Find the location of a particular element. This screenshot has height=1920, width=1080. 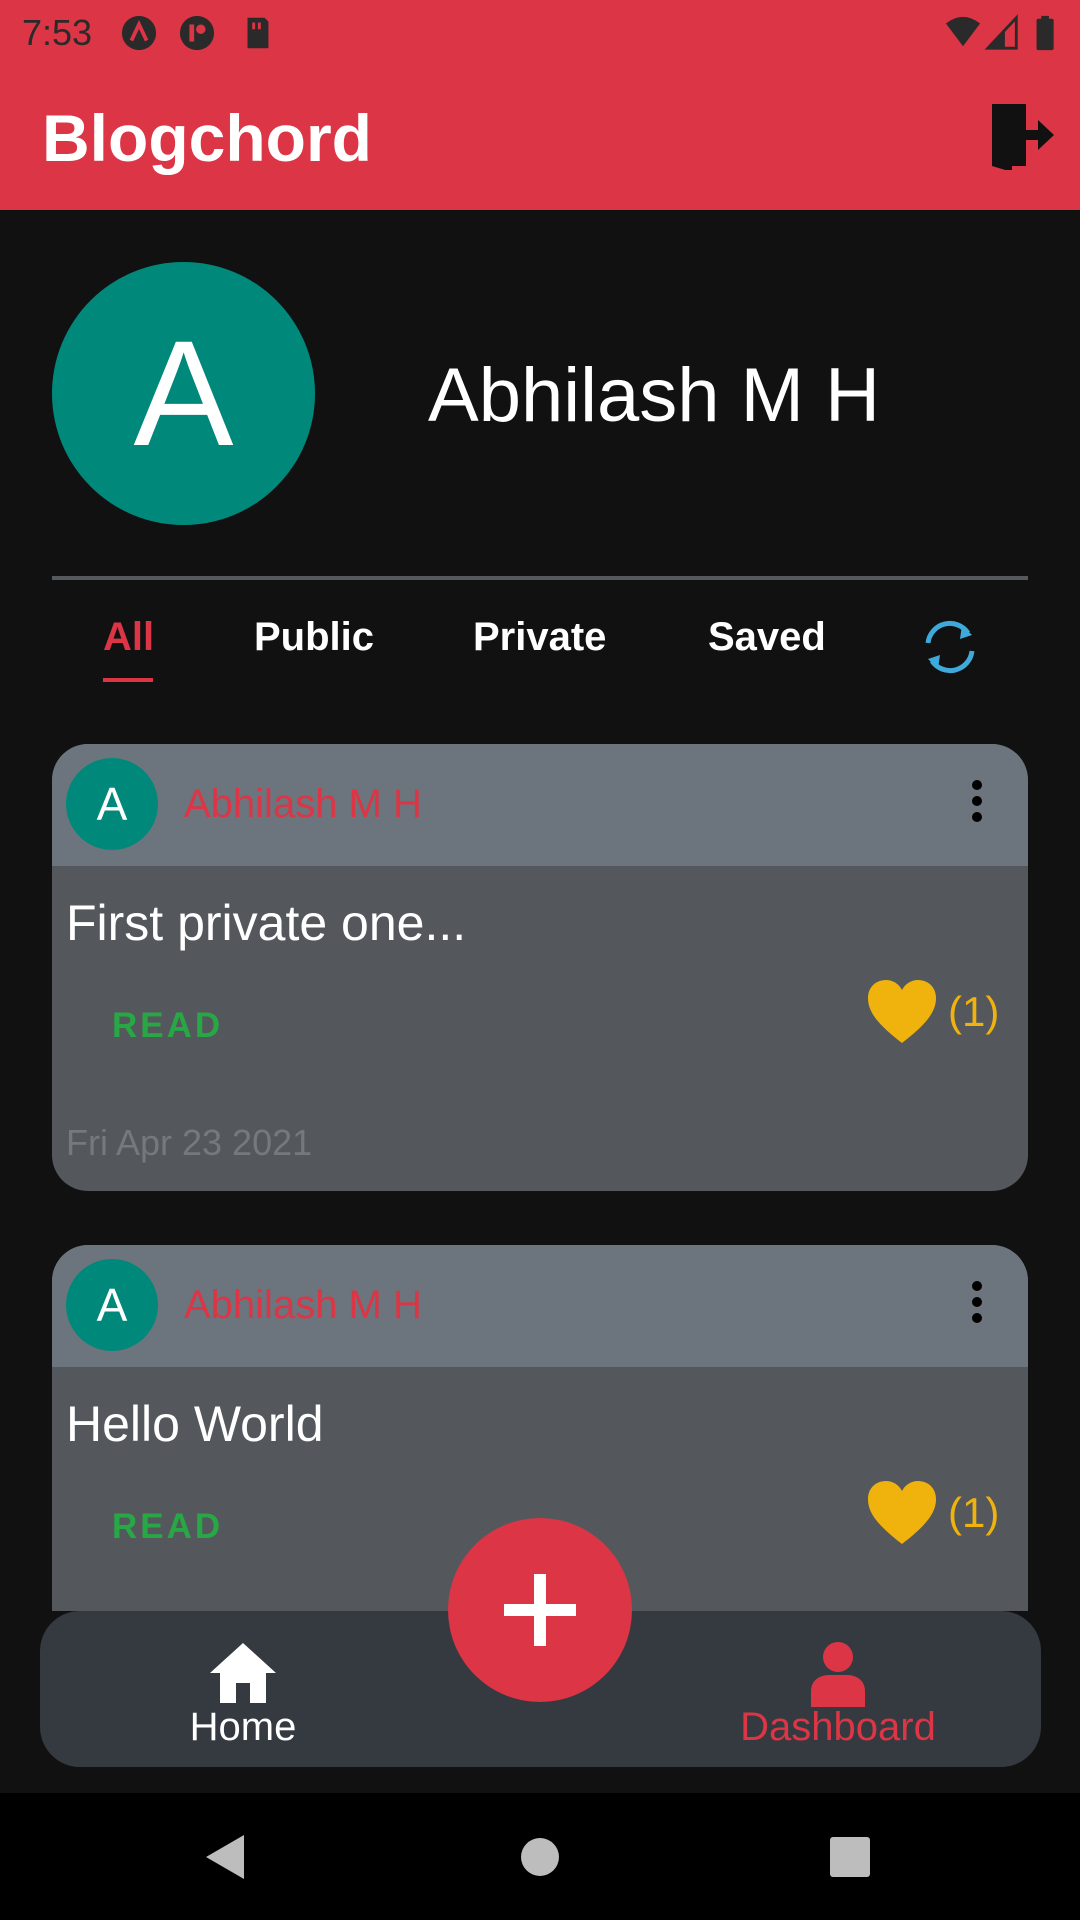

post-date: Fri Apr 23 2021 is located at coordinates (189, 1142).